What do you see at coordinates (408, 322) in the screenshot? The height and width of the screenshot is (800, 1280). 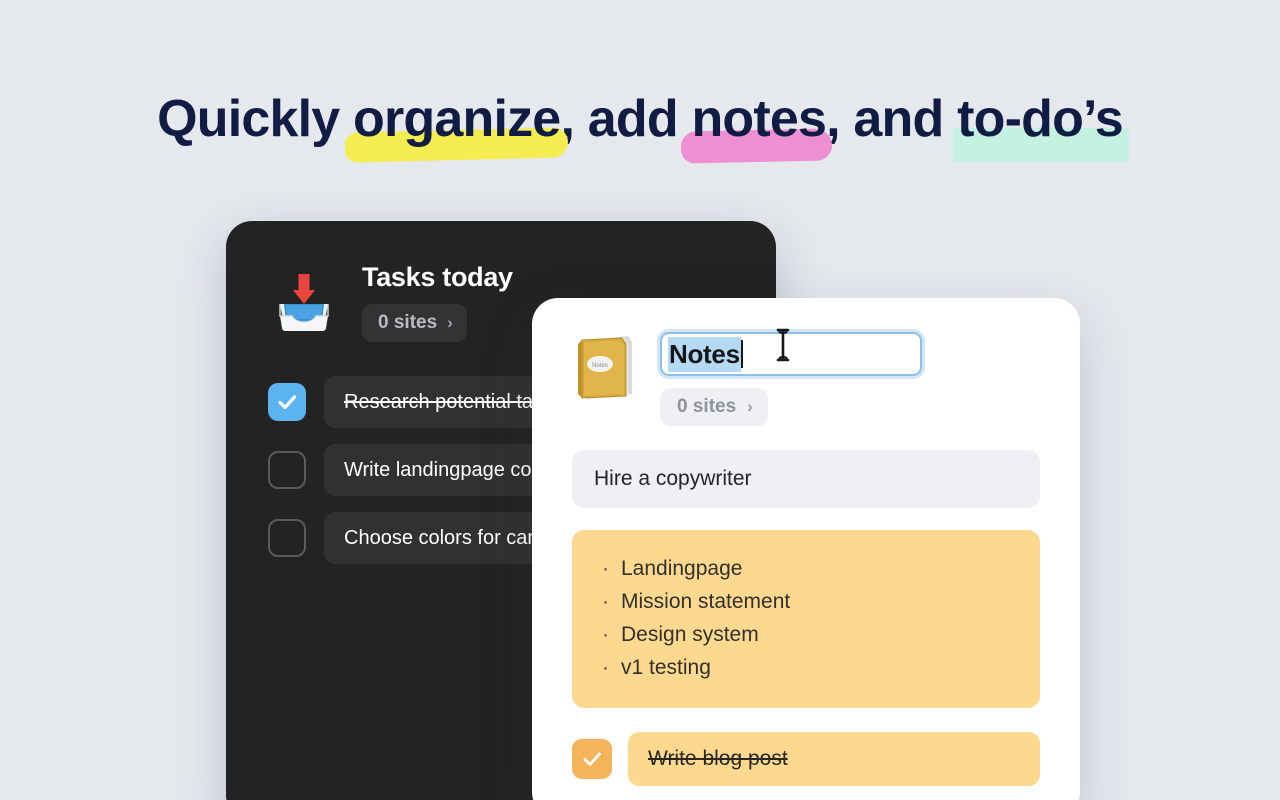 I see `tasks-sites-label: 0 sites` at bounding box center [408, 322].